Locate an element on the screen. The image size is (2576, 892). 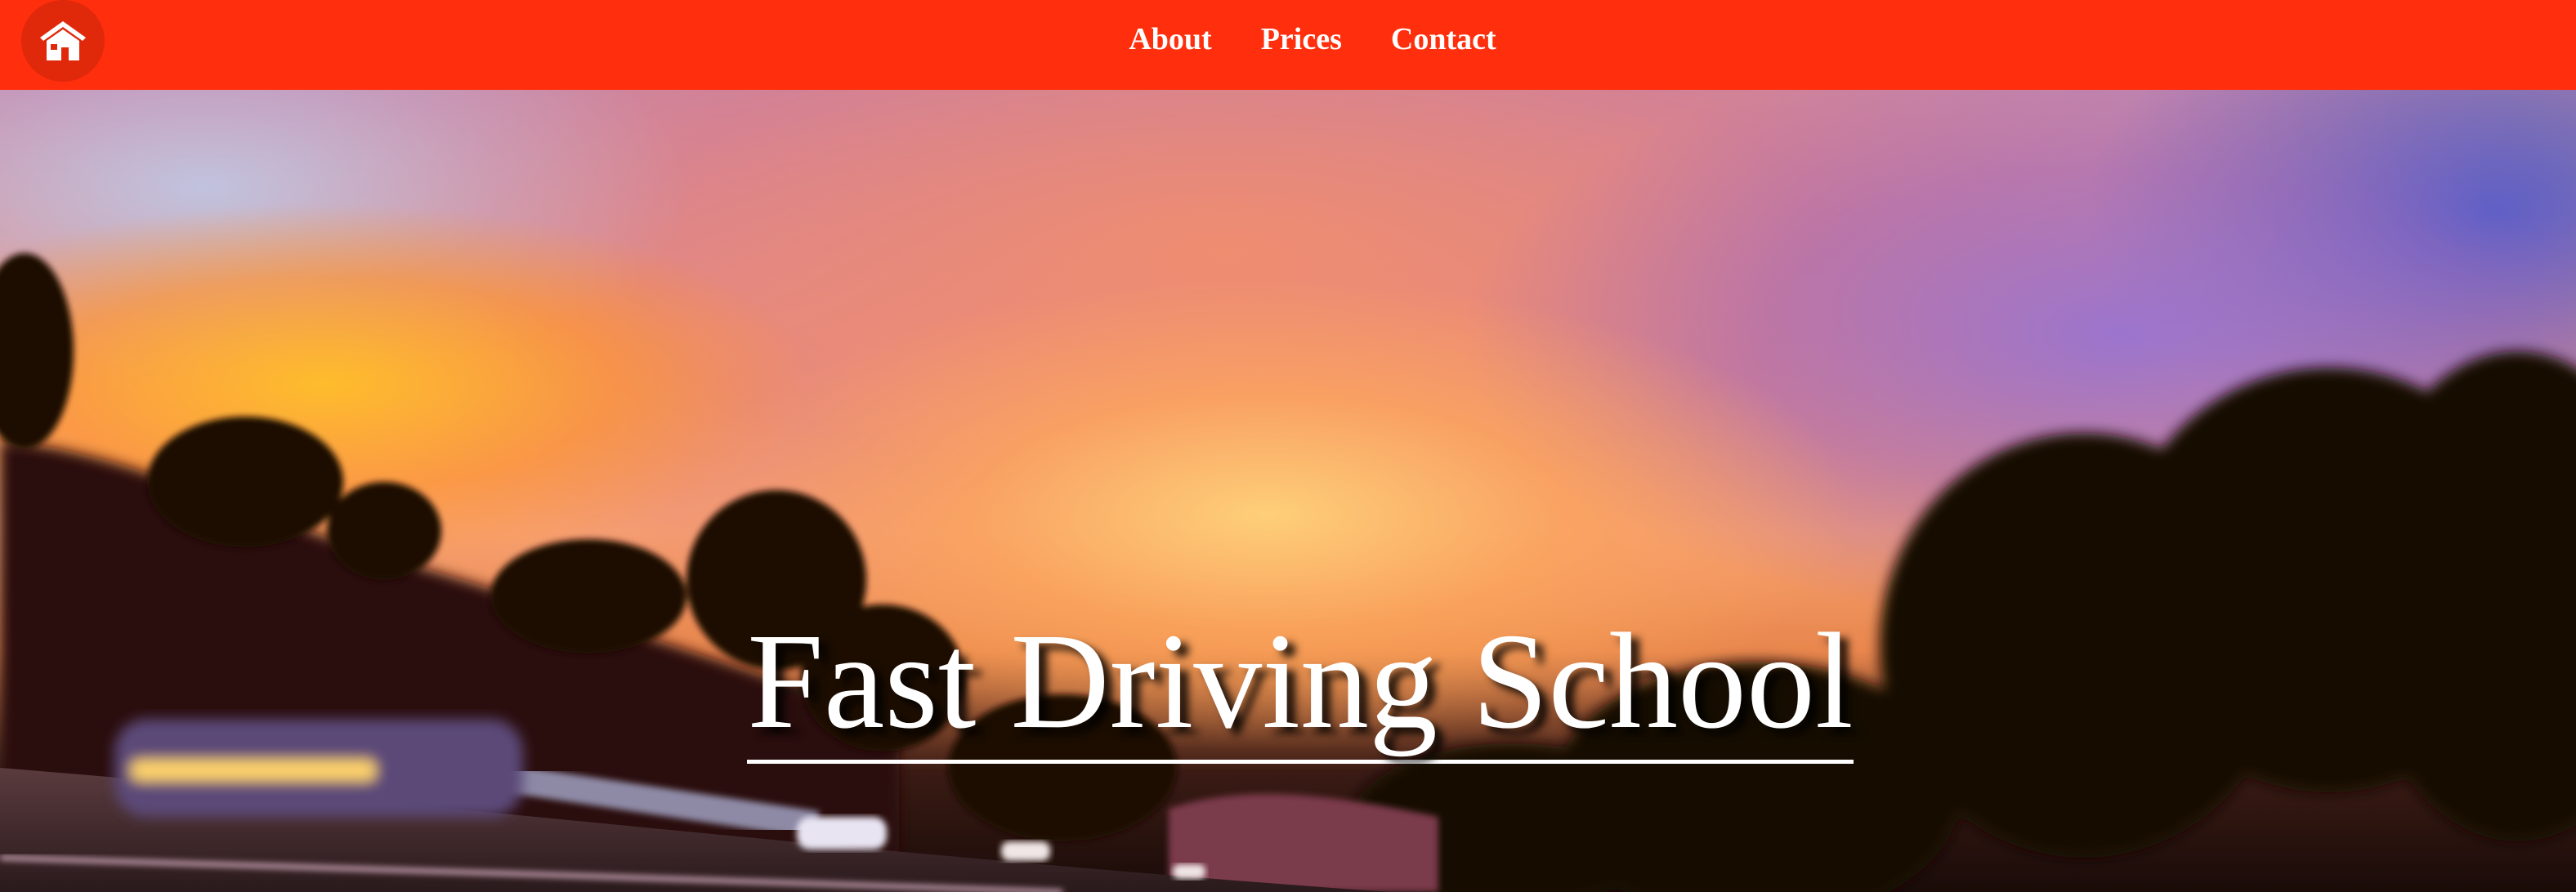
top-navbar: About Prices Contact is located at coordinates (1288, 45).